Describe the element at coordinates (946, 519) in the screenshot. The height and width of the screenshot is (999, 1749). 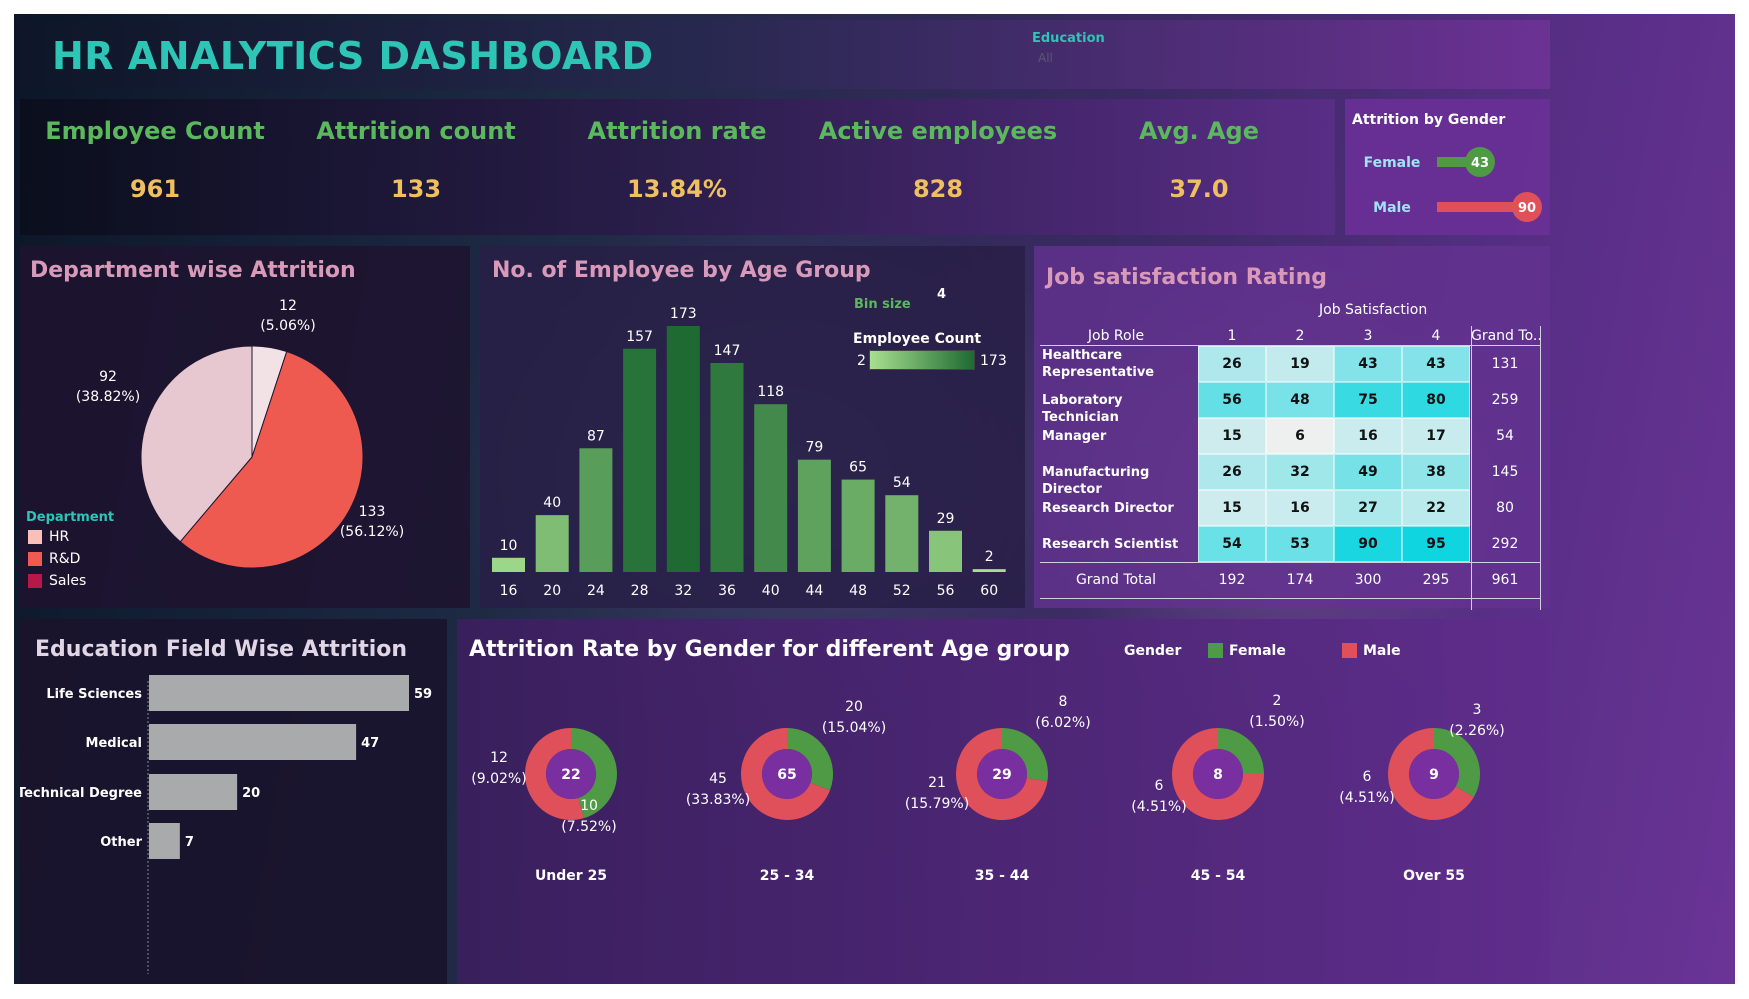
I see `age-bar-value-label: 29` at that location.